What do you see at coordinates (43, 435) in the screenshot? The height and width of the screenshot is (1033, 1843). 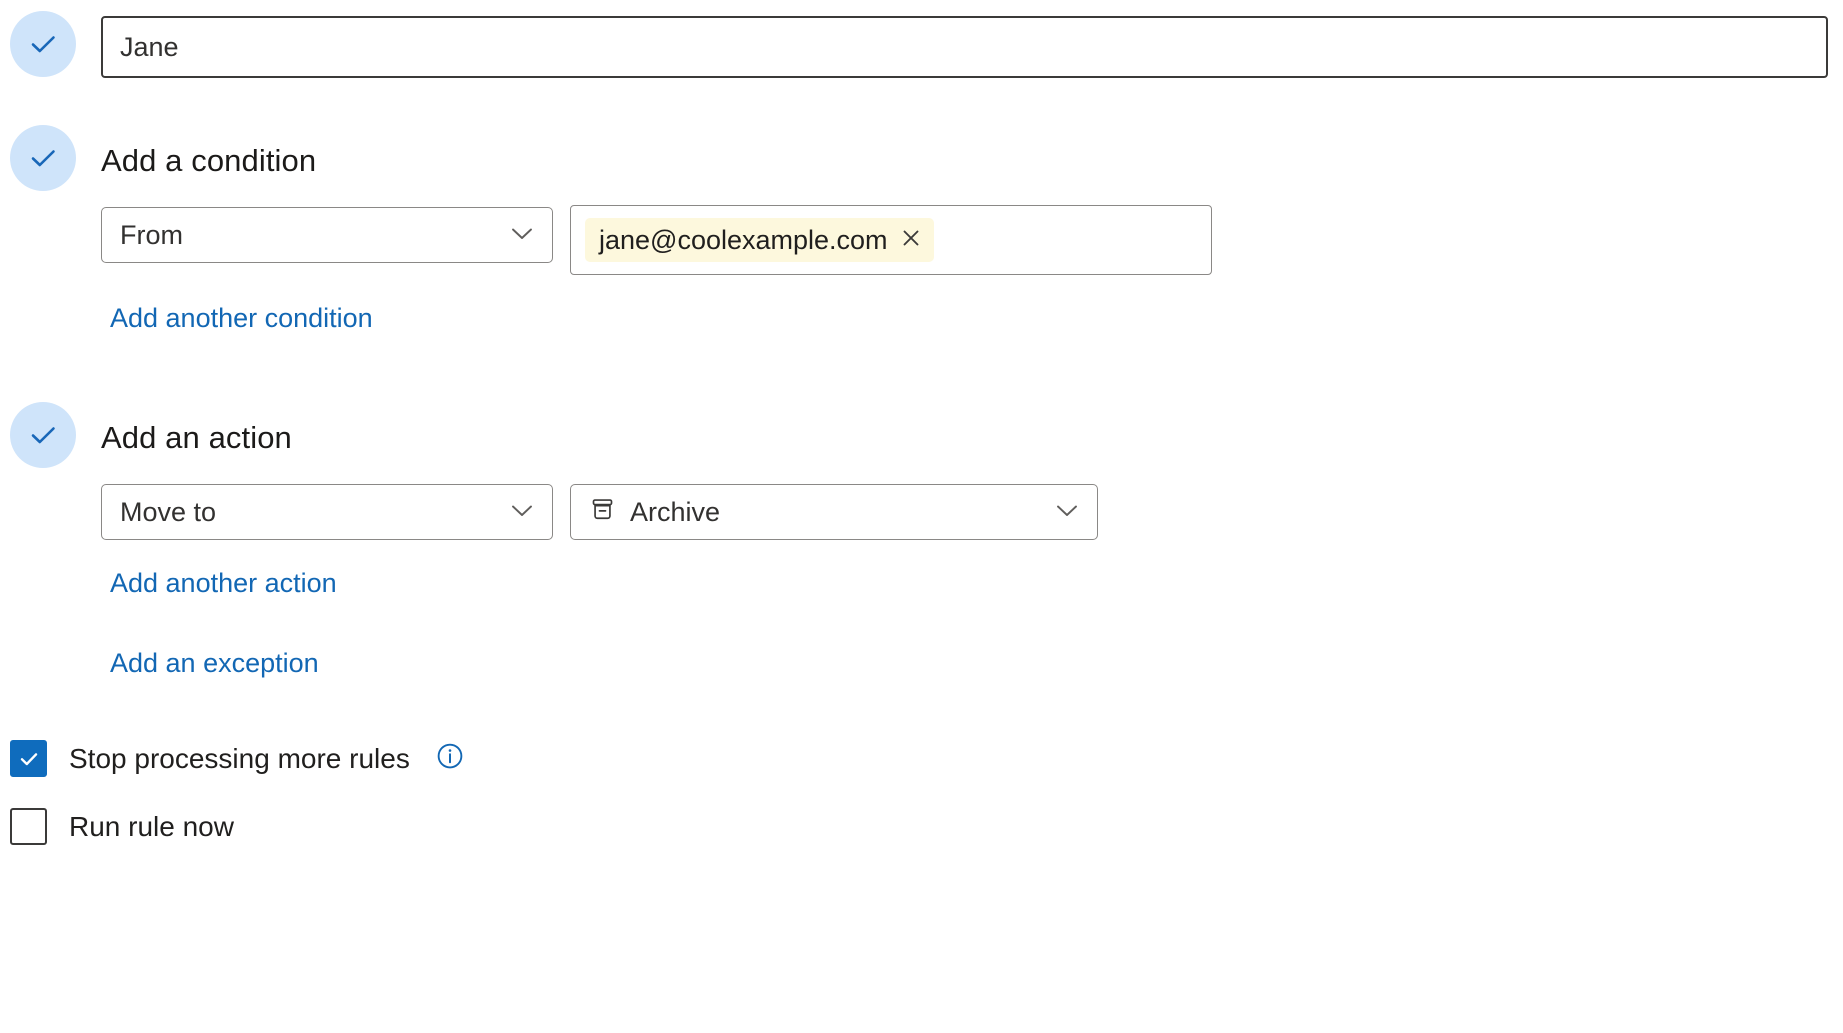 I see `step-complete-icon-action` at bounding box center [43, 435].